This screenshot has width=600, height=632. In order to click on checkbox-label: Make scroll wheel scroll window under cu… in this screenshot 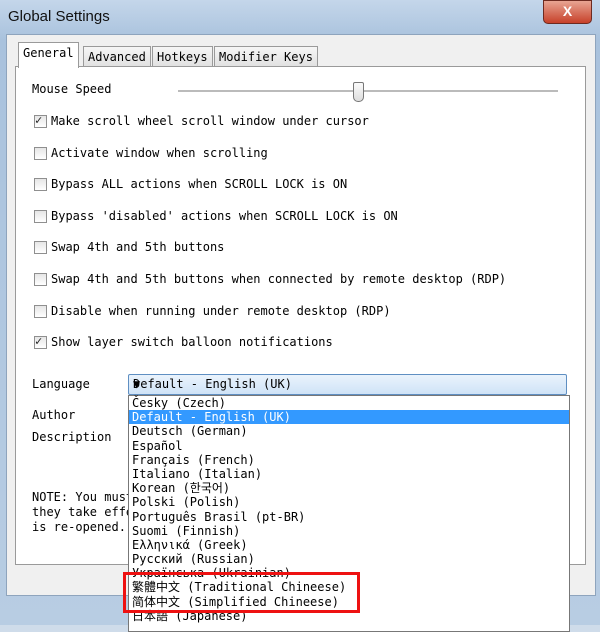, I will do `click(210, 121)`.